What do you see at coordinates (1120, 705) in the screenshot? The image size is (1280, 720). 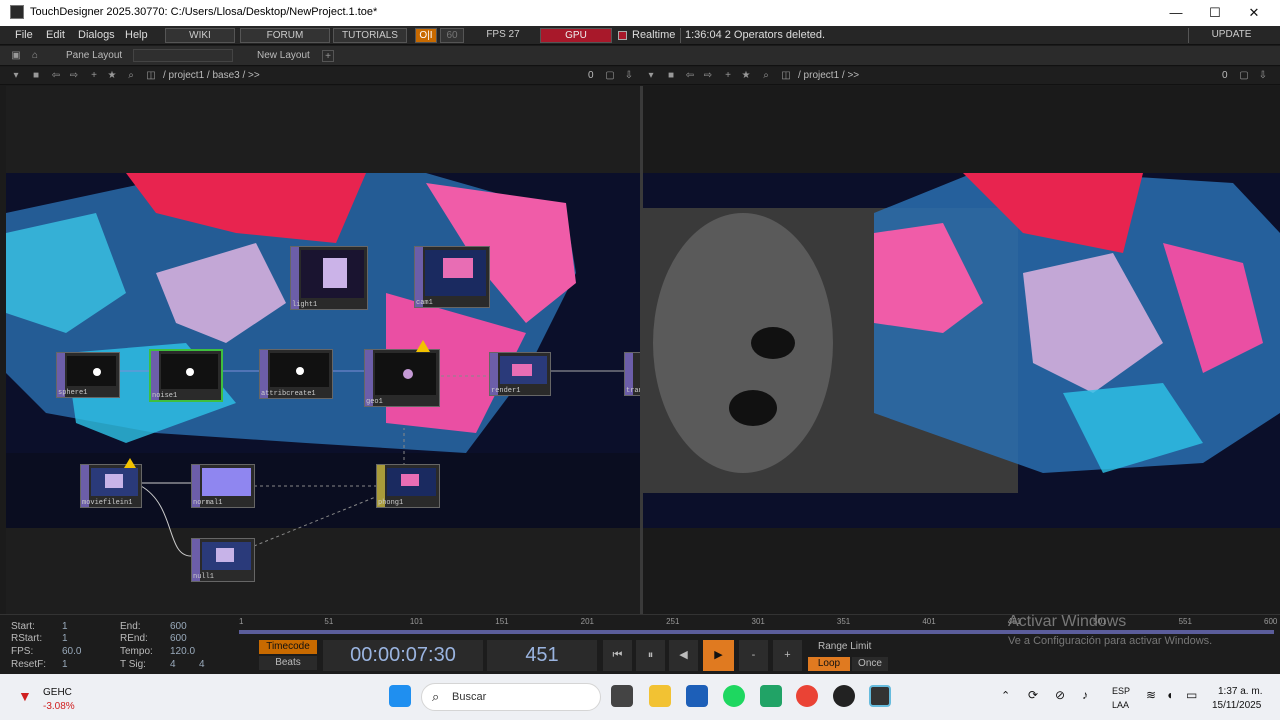 I see `language-region: LAA` at bounding box center [1120, 705].